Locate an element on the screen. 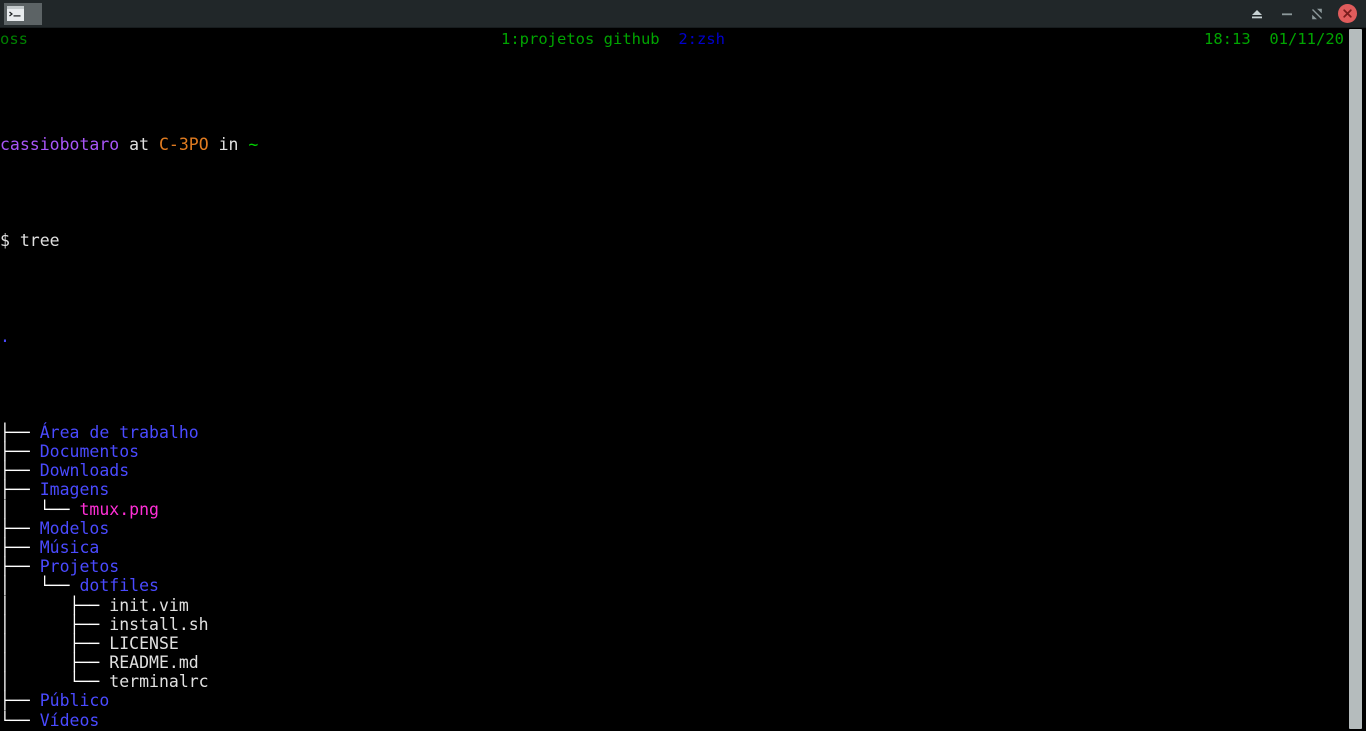 Image resolution: width=1366 pixels, height=731 pixels. prompt-host: C-3PO is located at coordinates (183, 144).